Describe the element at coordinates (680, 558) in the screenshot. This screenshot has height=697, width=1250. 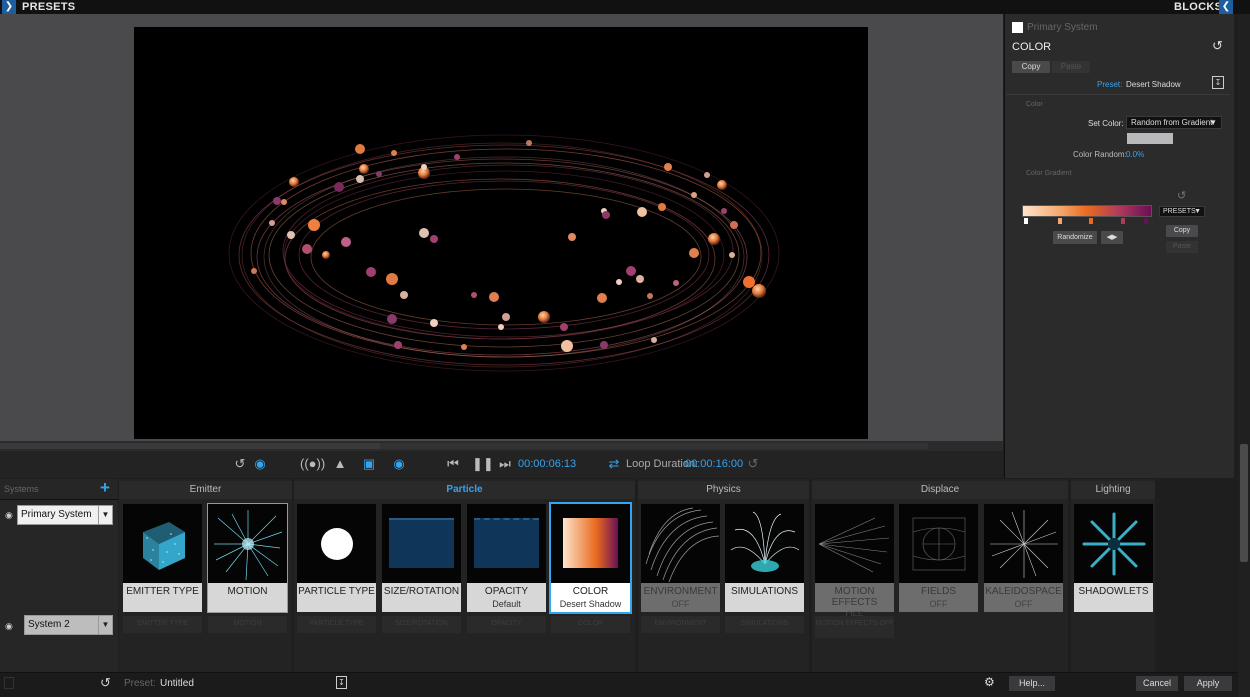
I see `environment-block: ENVIRONMENT OFF` at that location.